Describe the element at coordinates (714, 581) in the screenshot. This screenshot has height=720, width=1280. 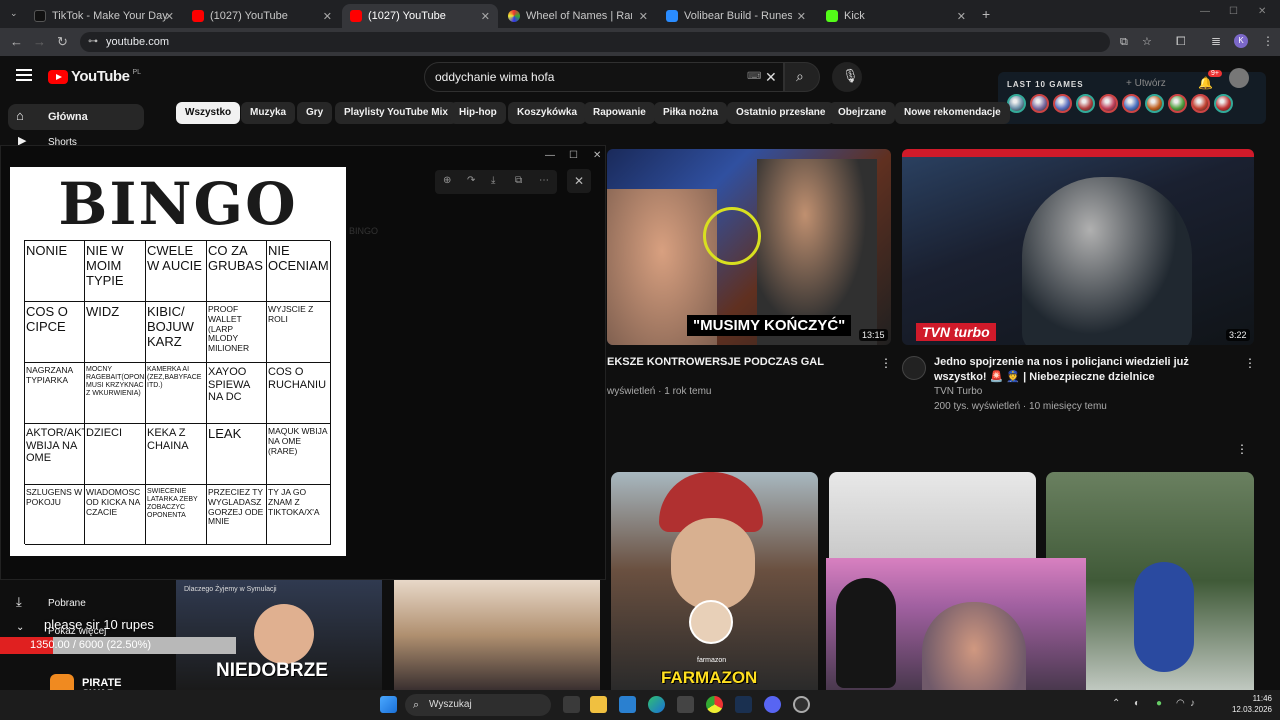
I see `short-thumbnail-farmazon: farmazon FARMAZON` at that location.